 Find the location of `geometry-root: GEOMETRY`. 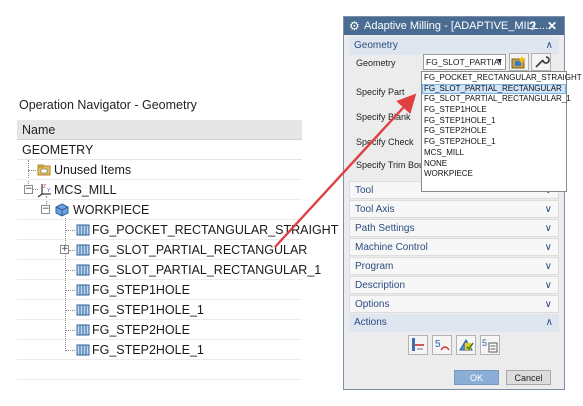

geometry-root: GEOMETRY is located at coordinates (159, 150).